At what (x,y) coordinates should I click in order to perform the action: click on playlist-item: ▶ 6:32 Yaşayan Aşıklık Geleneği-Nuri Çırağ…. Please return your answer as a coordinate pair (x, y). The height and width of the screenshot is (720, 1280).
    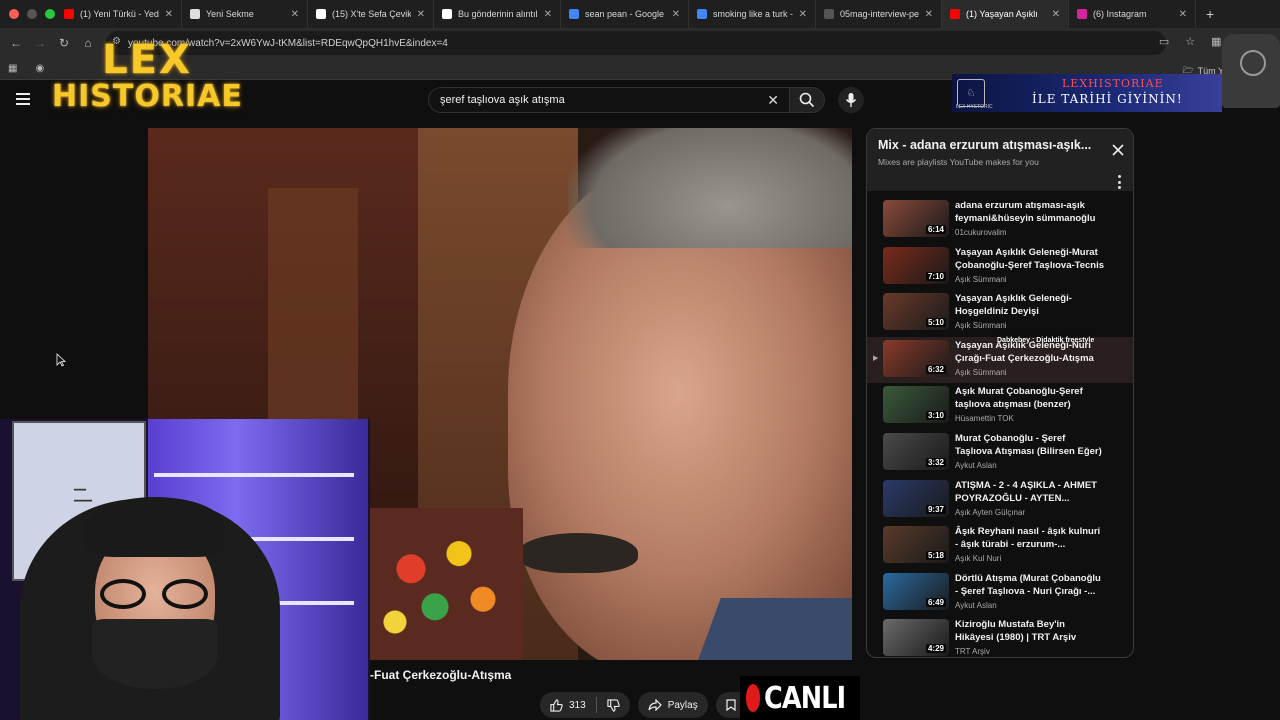
    Looking at the image, I should click on (1000, 360).